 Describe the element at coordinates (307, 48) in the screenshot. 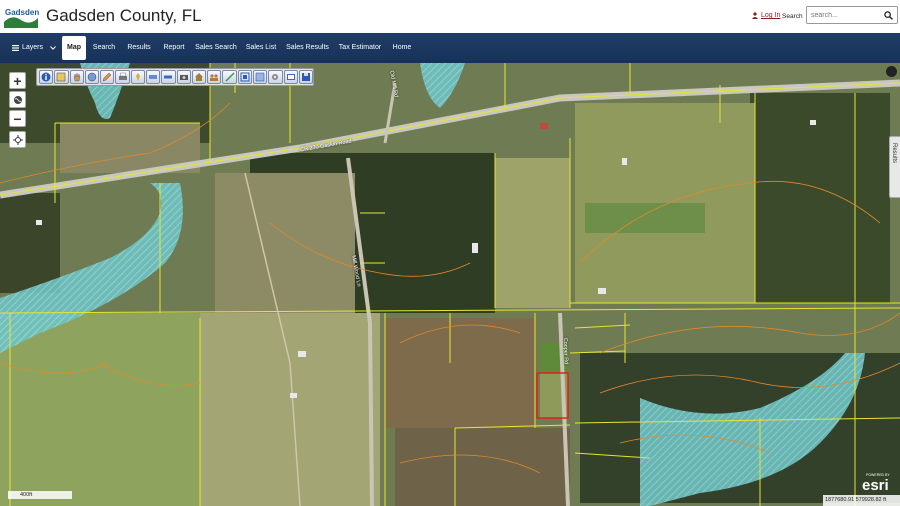

I see `nav-sales-results: Sales Results` at that location.